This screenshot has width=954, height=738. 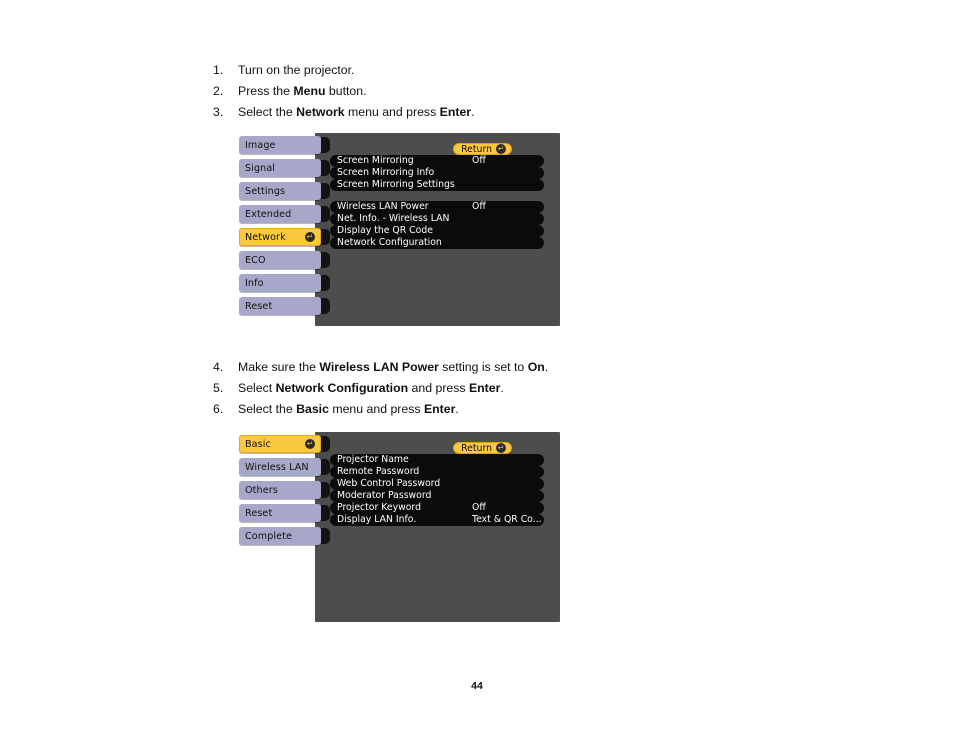 What do you see at coordinates (269, 536) in the screenshot?
I see `osd-tab-label: Complete` at bounding box center [269, 536].